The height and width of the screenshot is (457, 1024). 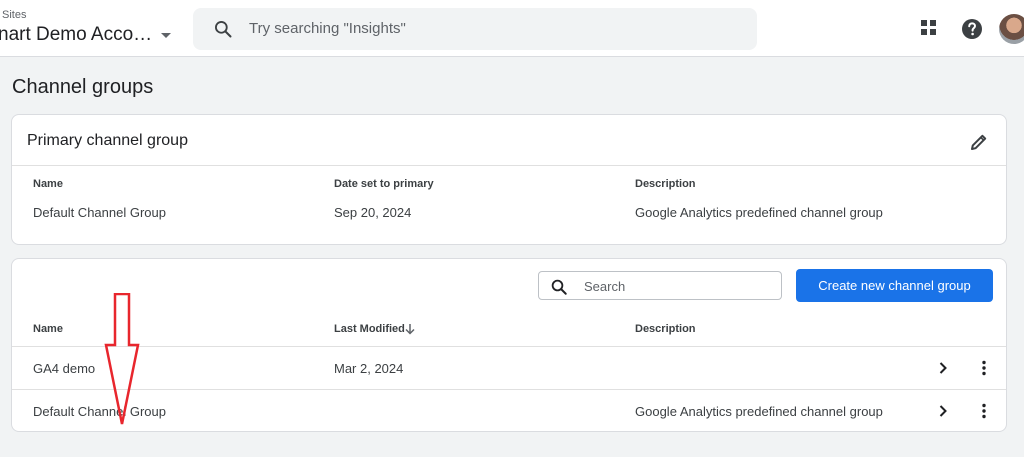 I want to click on table-search-input: Search, so click(x=660, y=285).